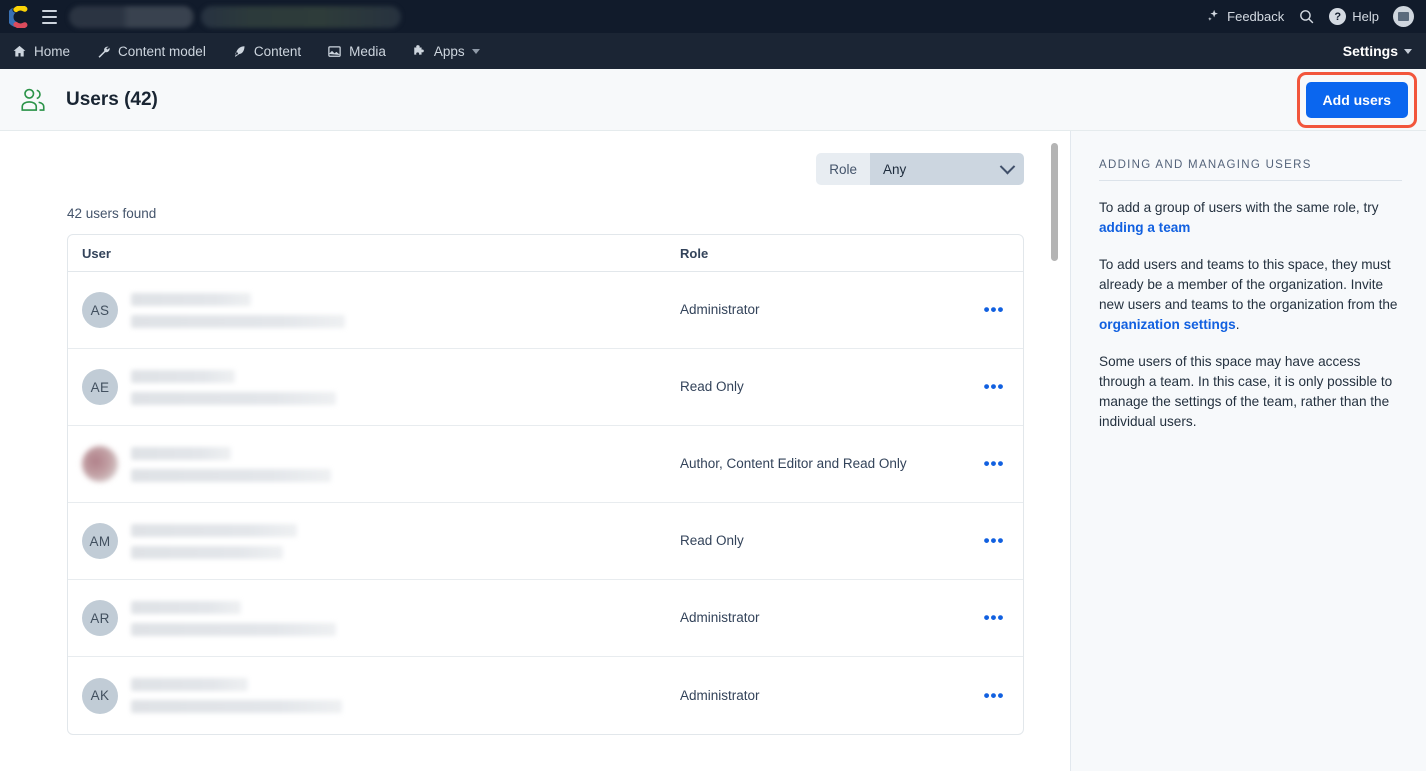  Describe the element at coordinates (1213, 17) in the screenshot. I see `sparkle-icon` at that location.